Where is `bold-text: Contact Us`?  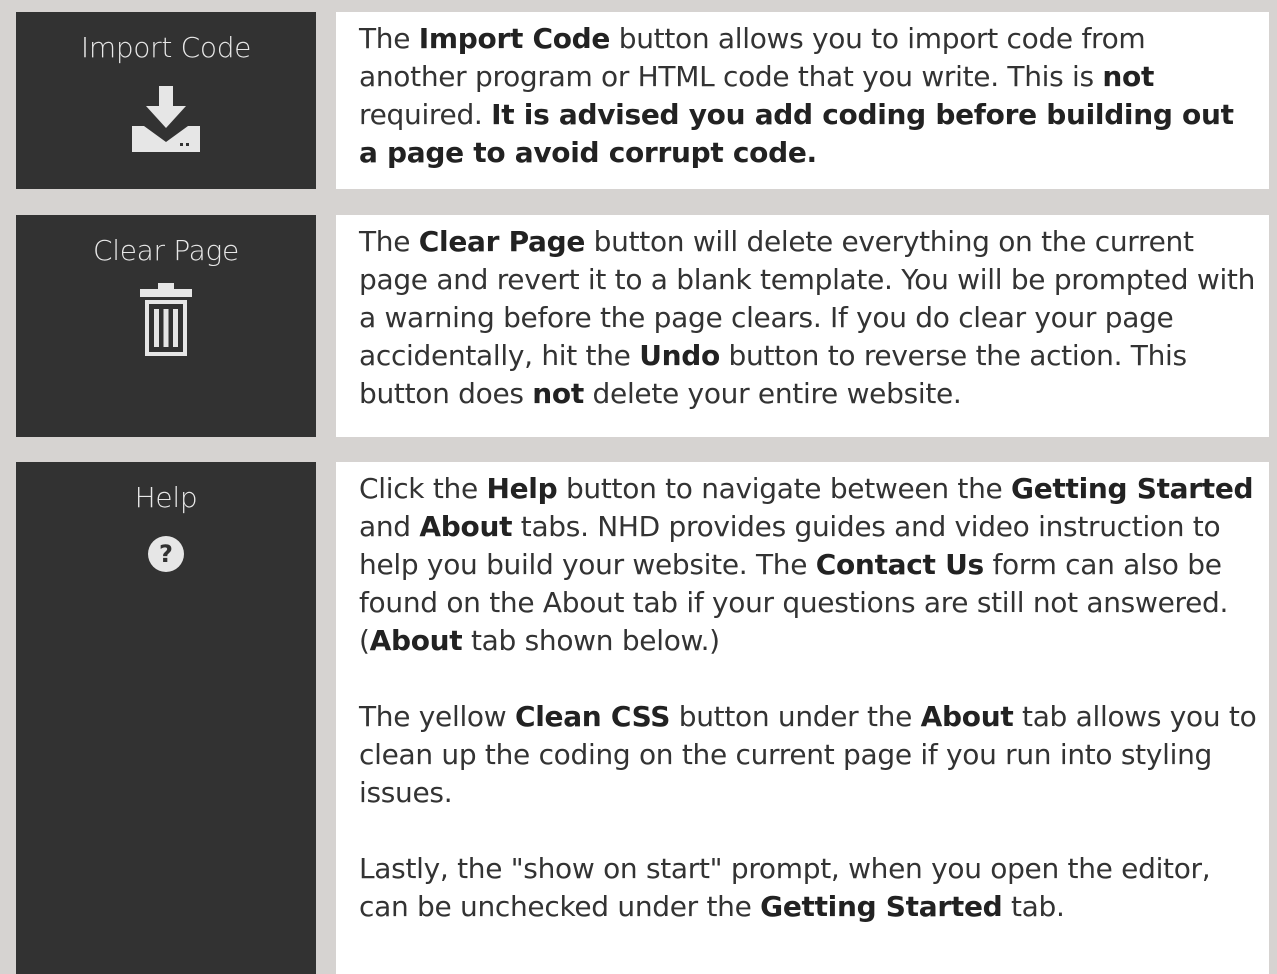 bold-text: Contact Us is located at coordinates (899, 564).